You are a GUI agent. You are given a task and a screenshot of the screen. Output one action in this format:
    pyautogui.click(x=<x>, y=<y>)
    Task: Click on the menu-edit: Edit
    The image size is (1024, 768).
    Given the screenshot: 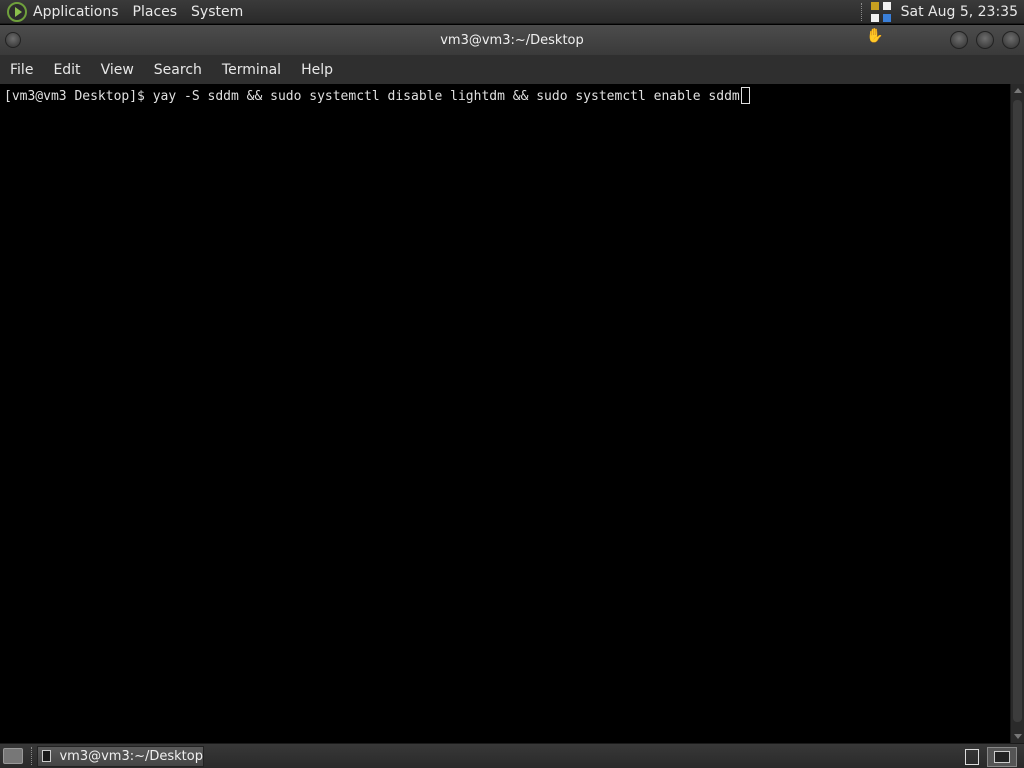 What is the action you would take?
    pyautogui.click(x=66, y=70)
    